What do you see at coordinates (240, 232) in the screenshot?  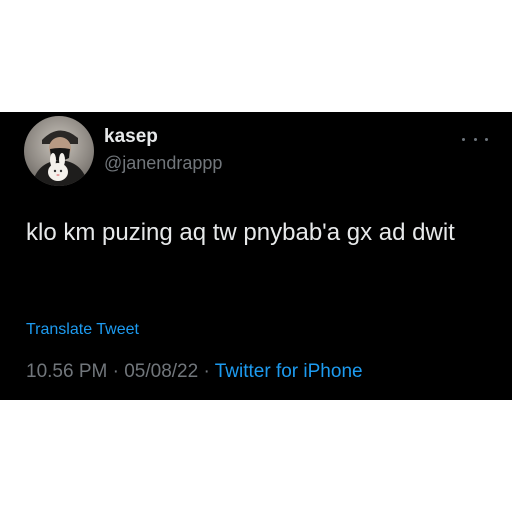 I see `tweet-text: klo km puzing aq tw pnybab'a gx ad dwit` at bounding box center [240, 232].